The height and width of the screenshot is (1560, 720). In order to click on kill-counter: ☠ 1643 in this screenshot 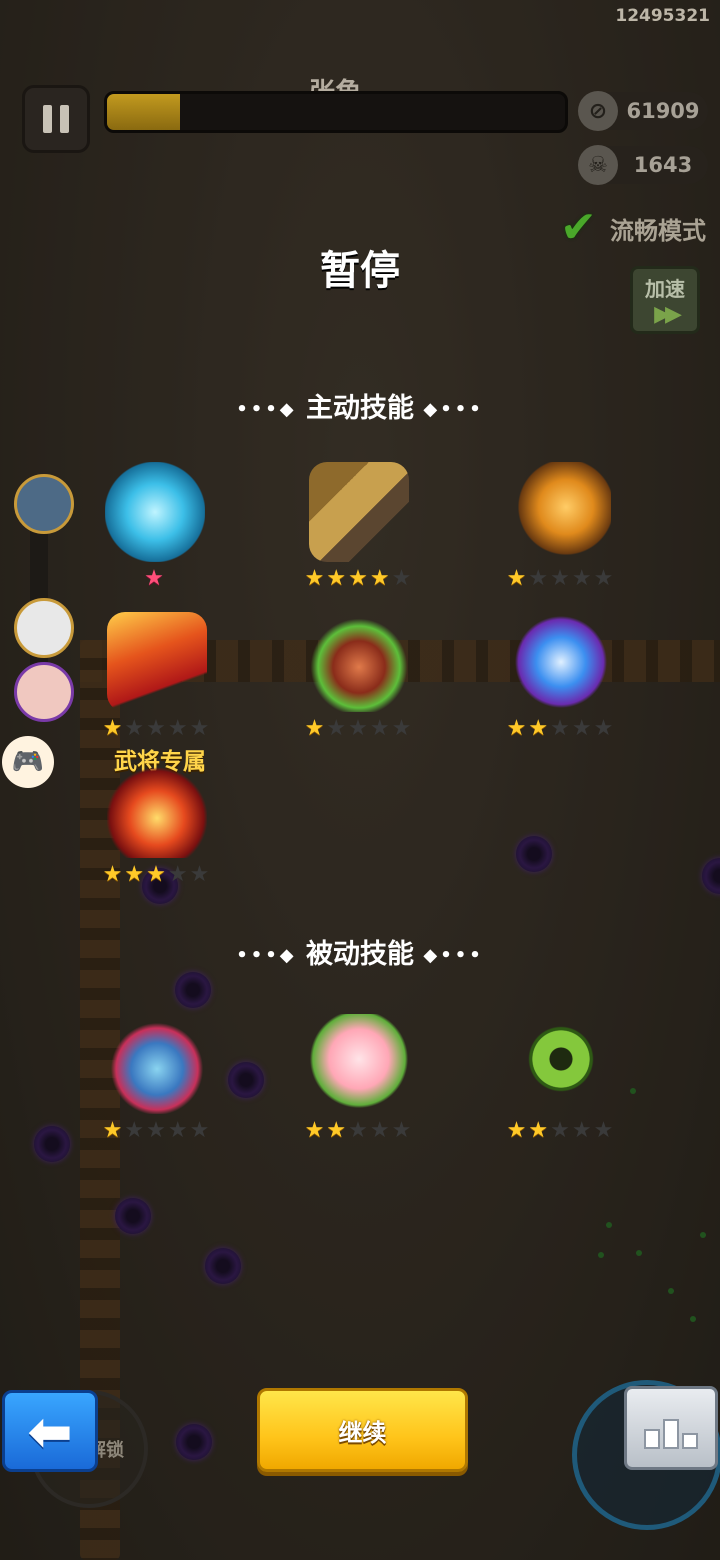, I will do `click(643, 165)`.